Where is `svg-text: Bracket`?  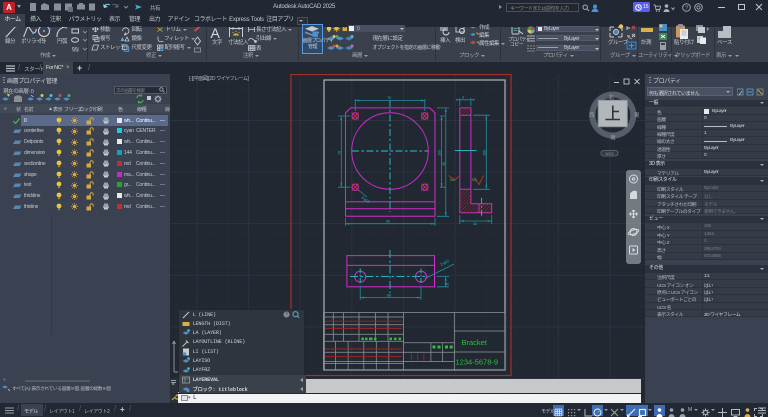 svg-text: Bracket is located at coordinates (475, 342).